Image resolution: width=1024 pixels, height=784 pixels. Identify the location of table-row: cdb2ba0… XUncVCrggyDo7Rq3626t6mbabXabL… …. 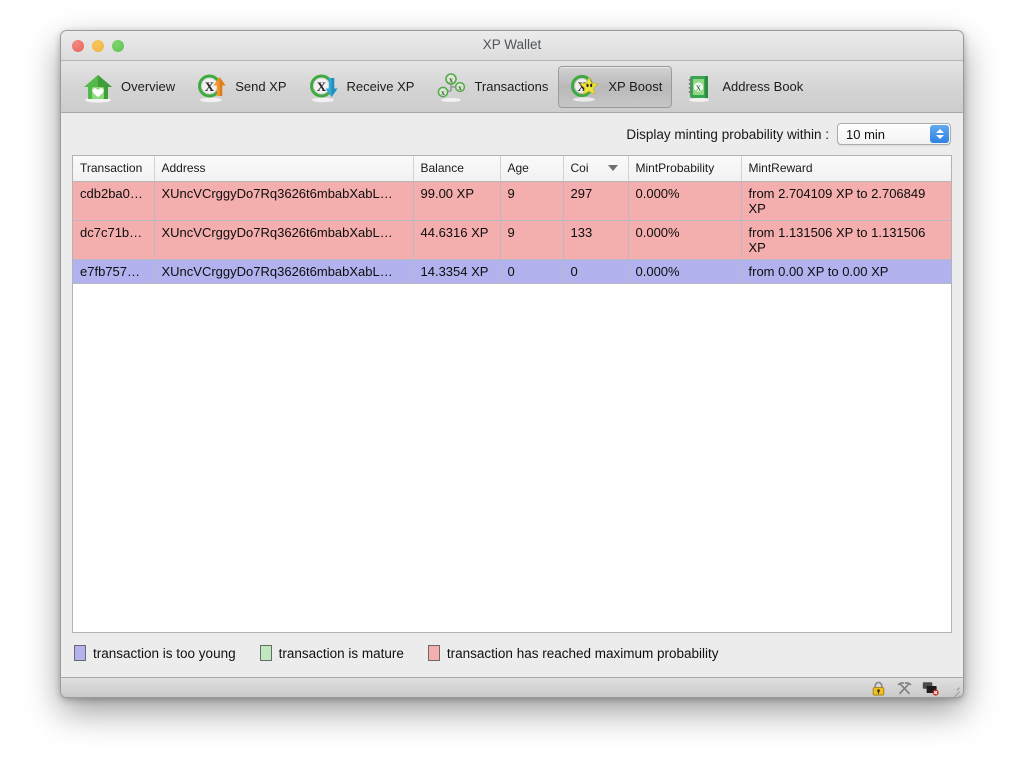
(512, 201).